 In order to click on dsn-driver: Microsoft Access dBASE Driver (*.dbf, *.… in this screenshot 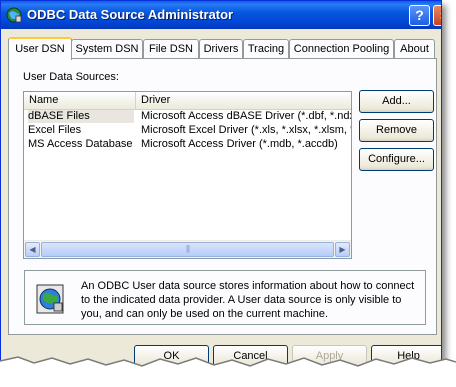, I will do `click(246, 116)`.